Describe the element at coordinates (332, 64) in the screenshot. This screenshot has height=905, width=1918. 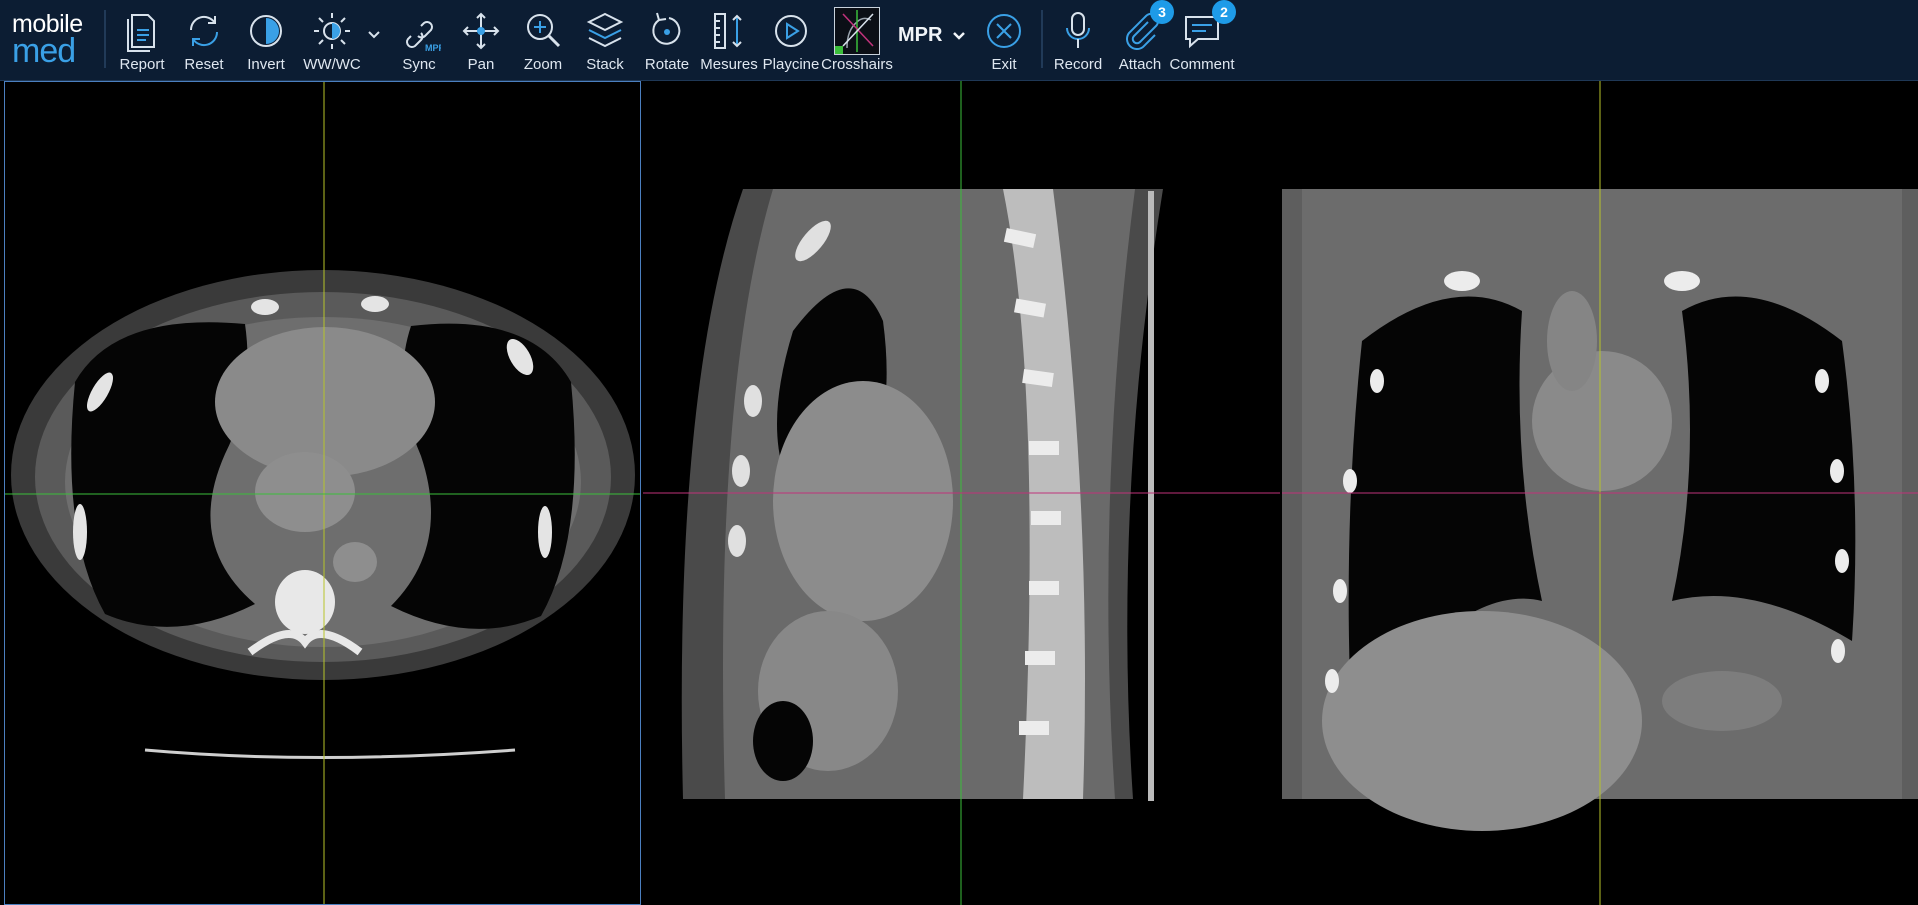
I see `wwwc-label: WW/WC` at that location.